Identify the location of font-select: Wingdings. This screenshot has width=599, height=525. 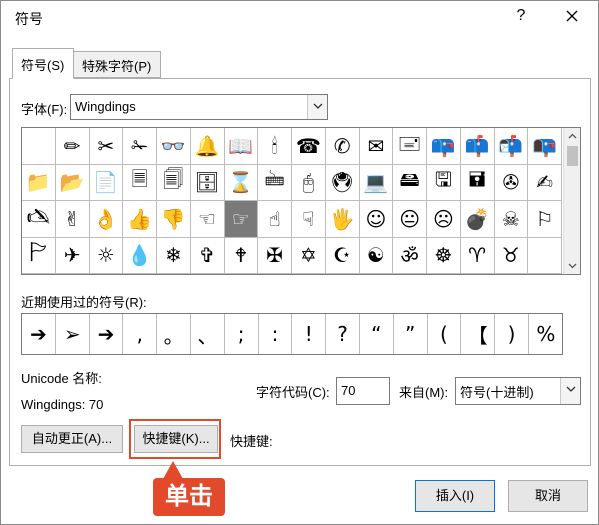
(199, 107).